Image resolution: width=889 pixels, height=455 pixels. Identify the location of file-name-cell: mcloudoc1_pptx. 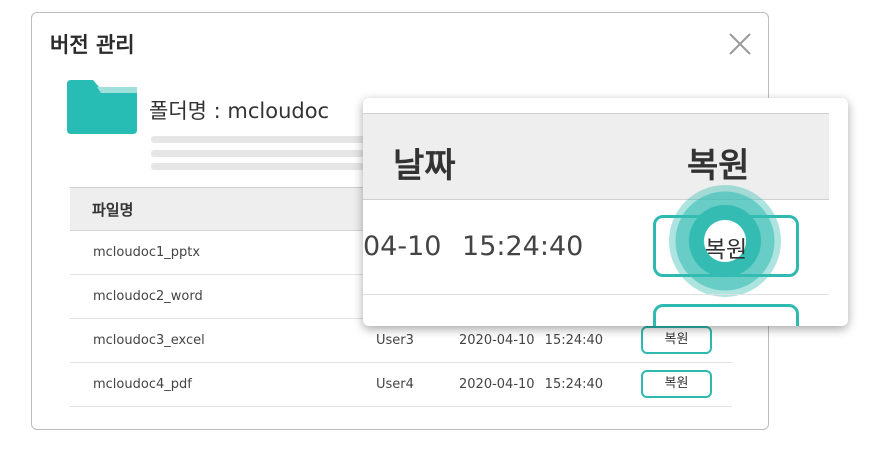
(147, 252).